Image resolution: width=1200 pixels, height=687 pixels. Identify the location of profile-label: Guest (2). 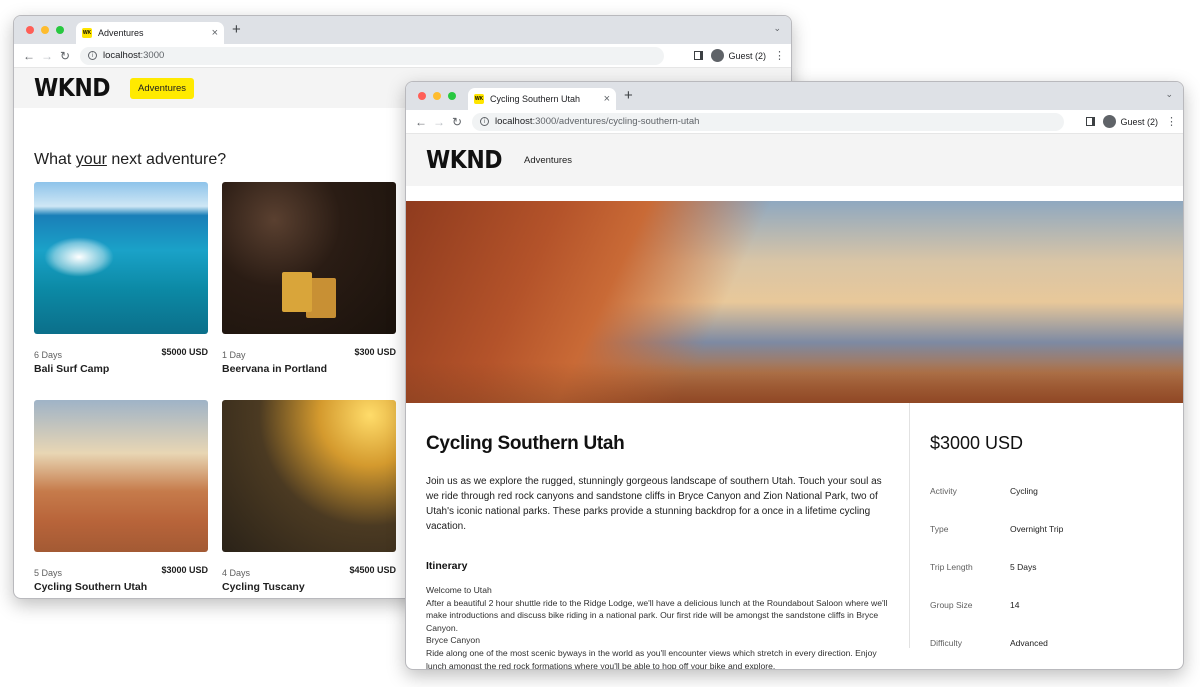
(747, 55).